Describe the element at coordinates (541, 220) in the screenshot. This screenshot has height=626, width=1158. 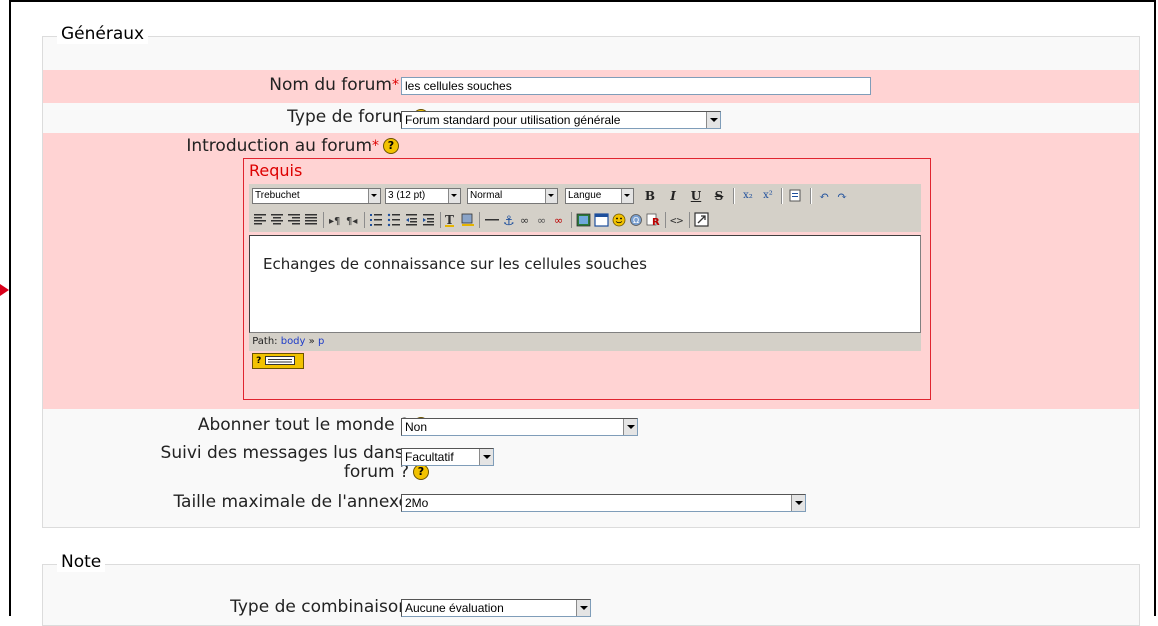
I see `unlink-icon: ∞` at that location.